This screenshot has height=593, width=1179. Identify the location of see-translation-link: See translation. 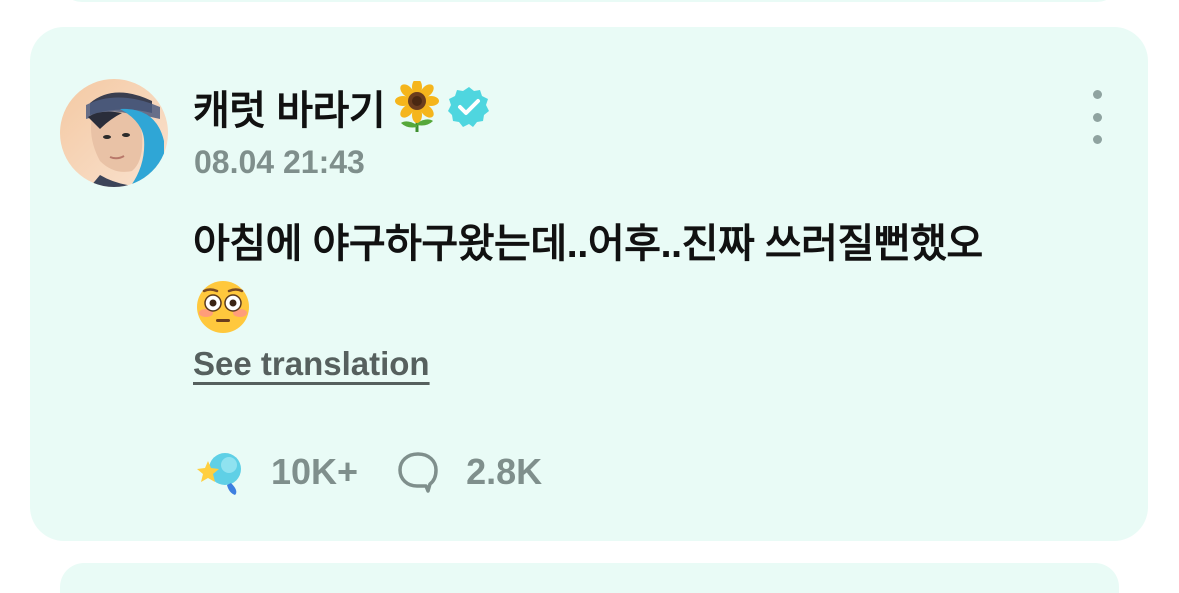
(311, 364).